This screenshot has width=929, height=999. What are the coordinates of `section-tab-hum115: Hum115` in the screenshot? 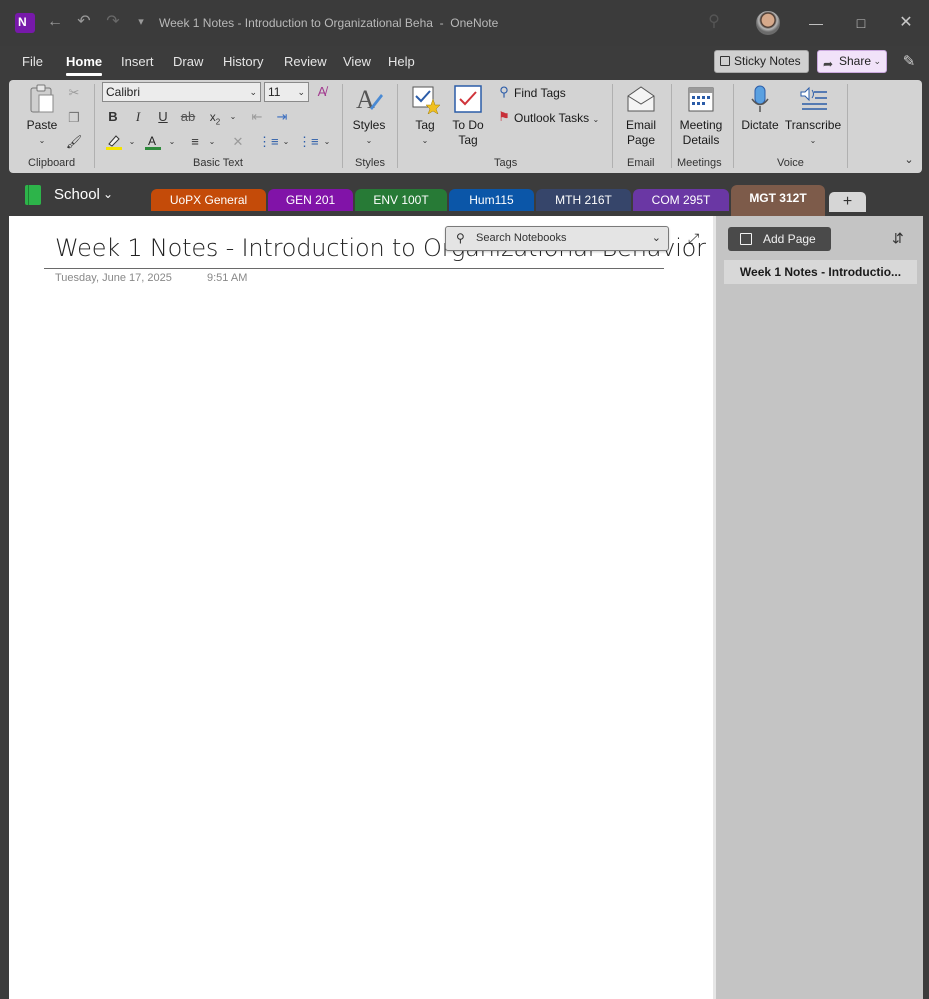 It's located at (491, 200).